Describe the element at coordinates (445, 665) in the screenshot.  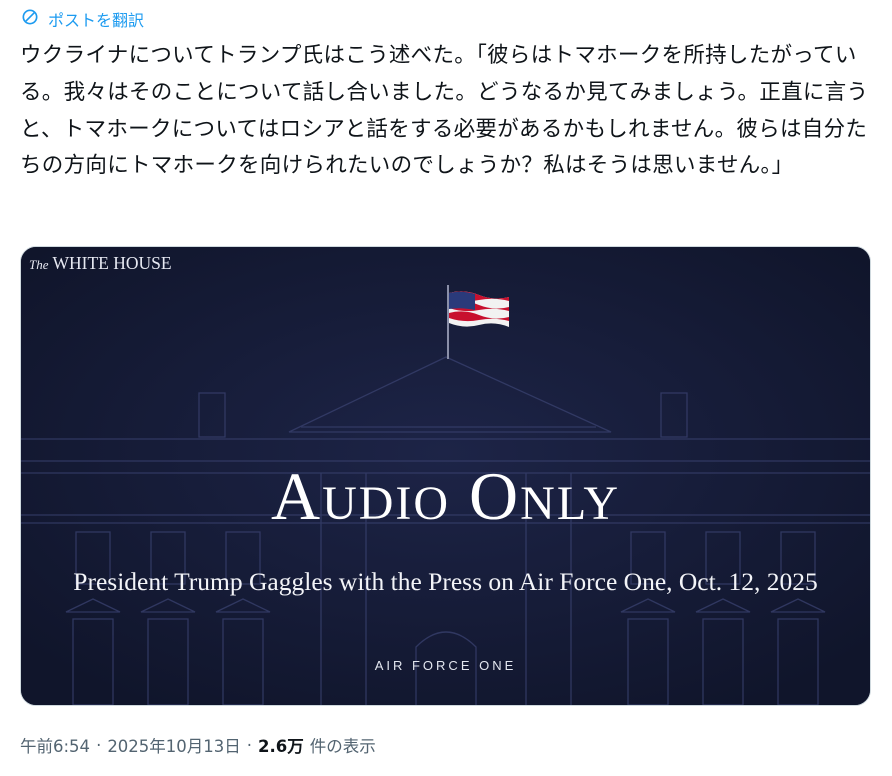
I see `card-location: AIR FORCE ONE` at that location.